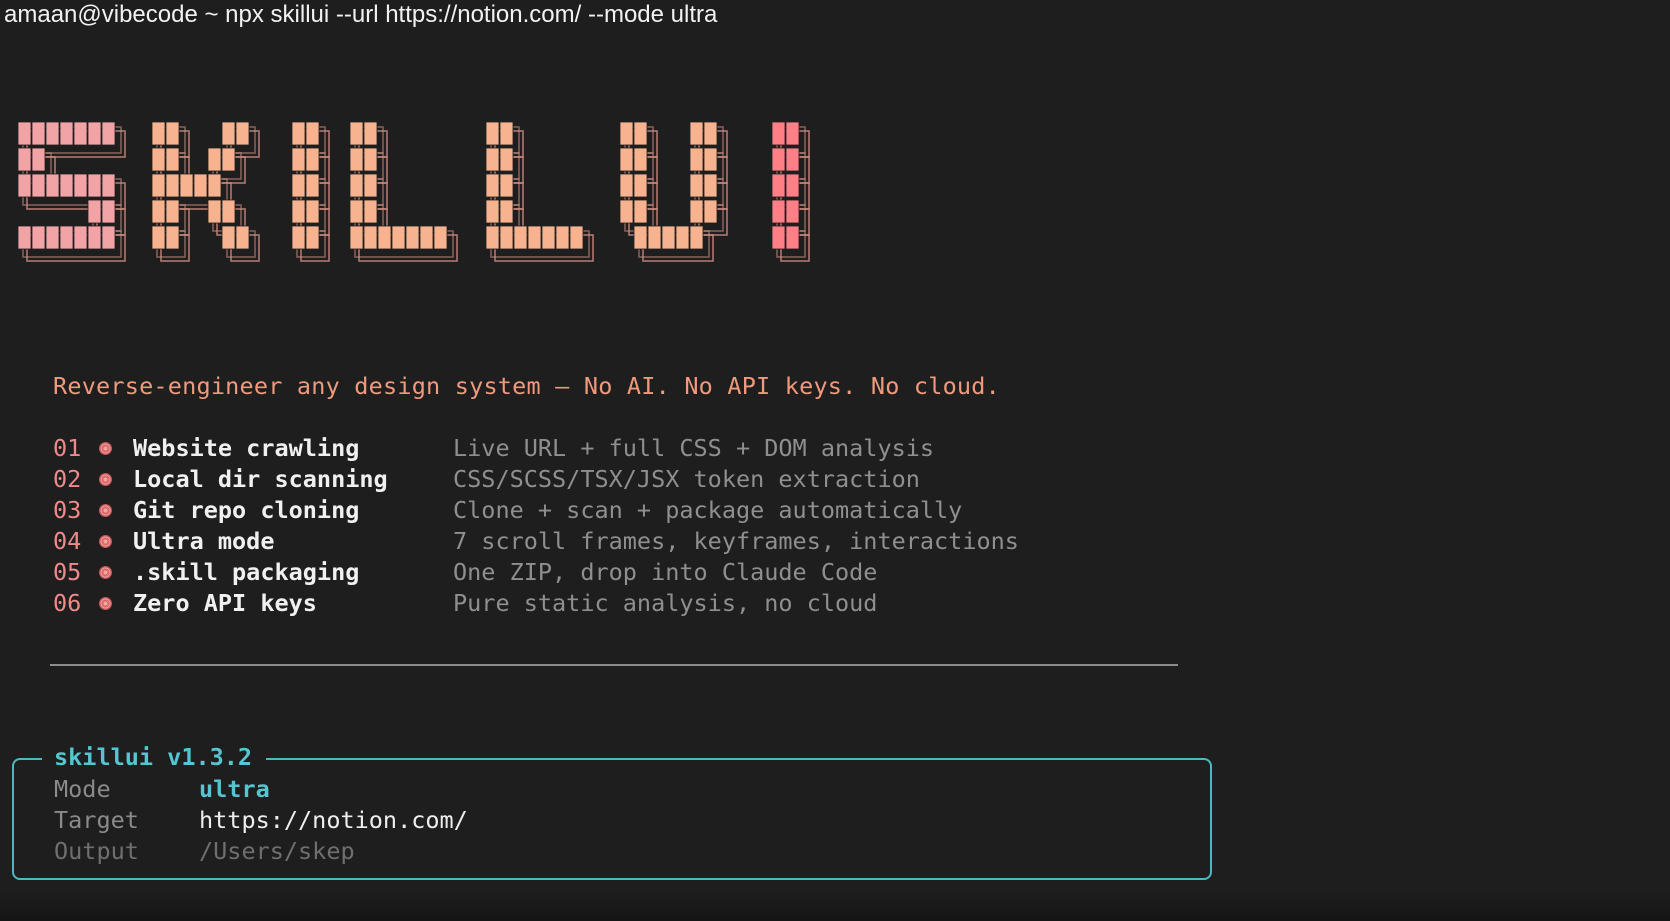  What do you see at coordinates (310, 191) in the screenshot?
I see `logo-letter-i1` at bounding box center [310, 191].